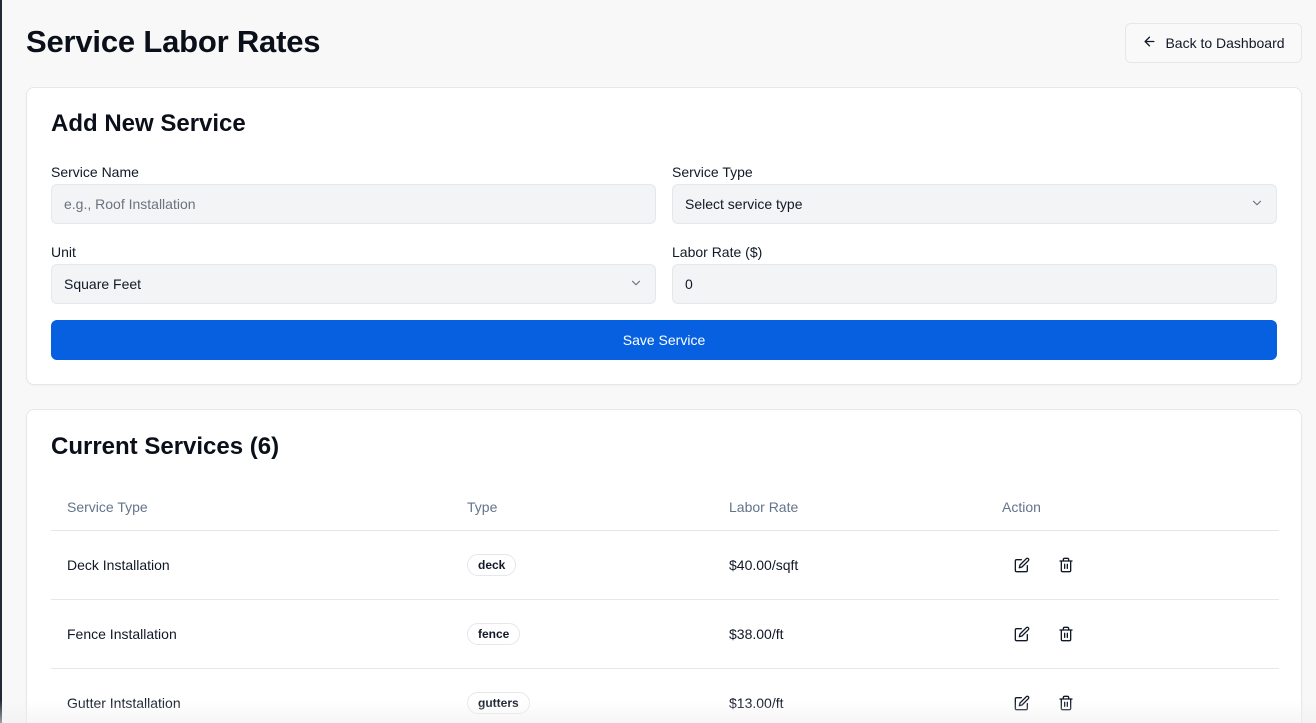 This screenshot has height=723, width=1316. Describe the element at coordinates (974, 204) in the screenshot. I see `service-type-select: Select service type` at that location.